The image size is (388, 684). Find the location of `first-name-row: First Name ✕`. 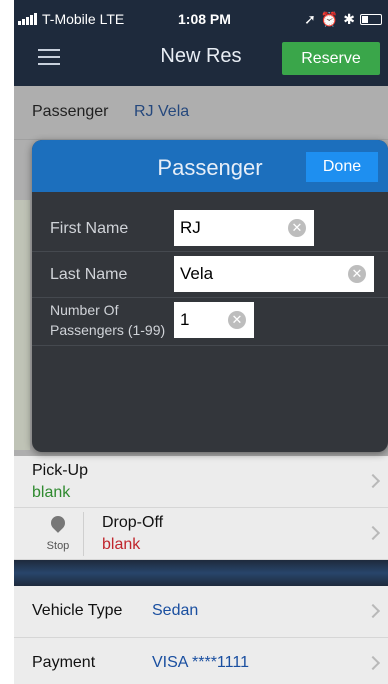

first-name-row: First Name ✕ is located at coordinates (210, 229).